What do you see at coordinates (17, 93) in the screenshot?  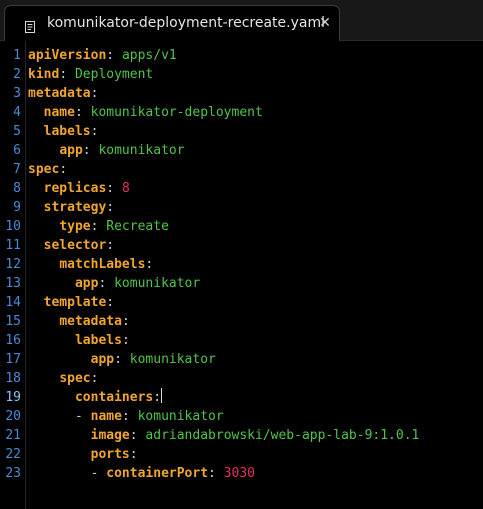 I see `line-number: 3` at bounding box center [17, 93].